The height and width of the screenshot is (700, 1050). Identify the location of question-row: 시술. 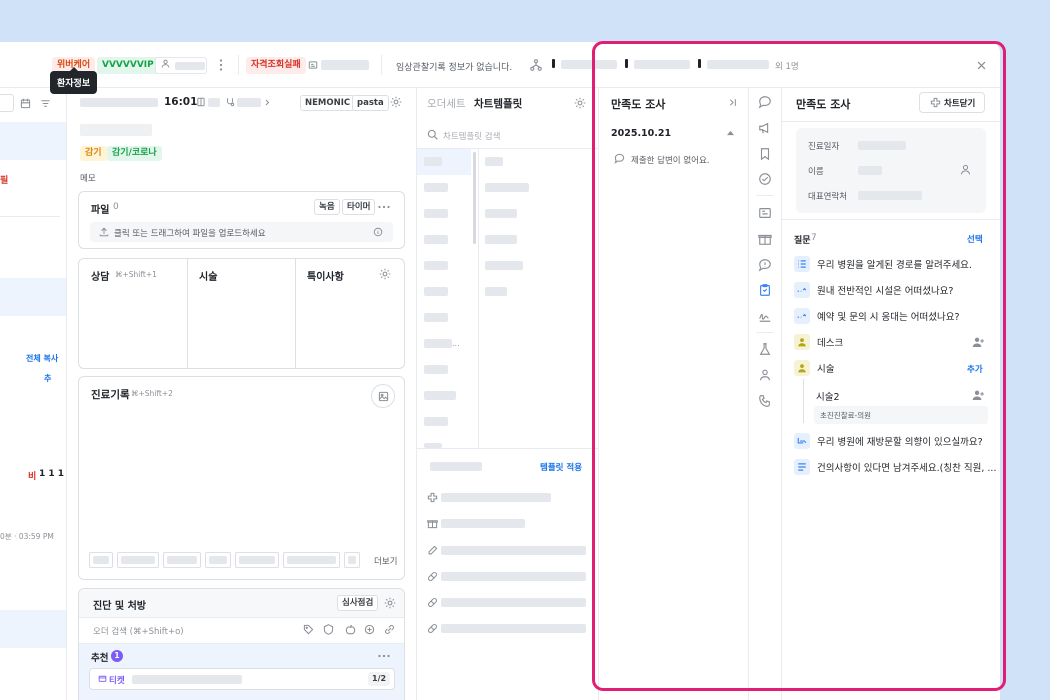
(892, 368).